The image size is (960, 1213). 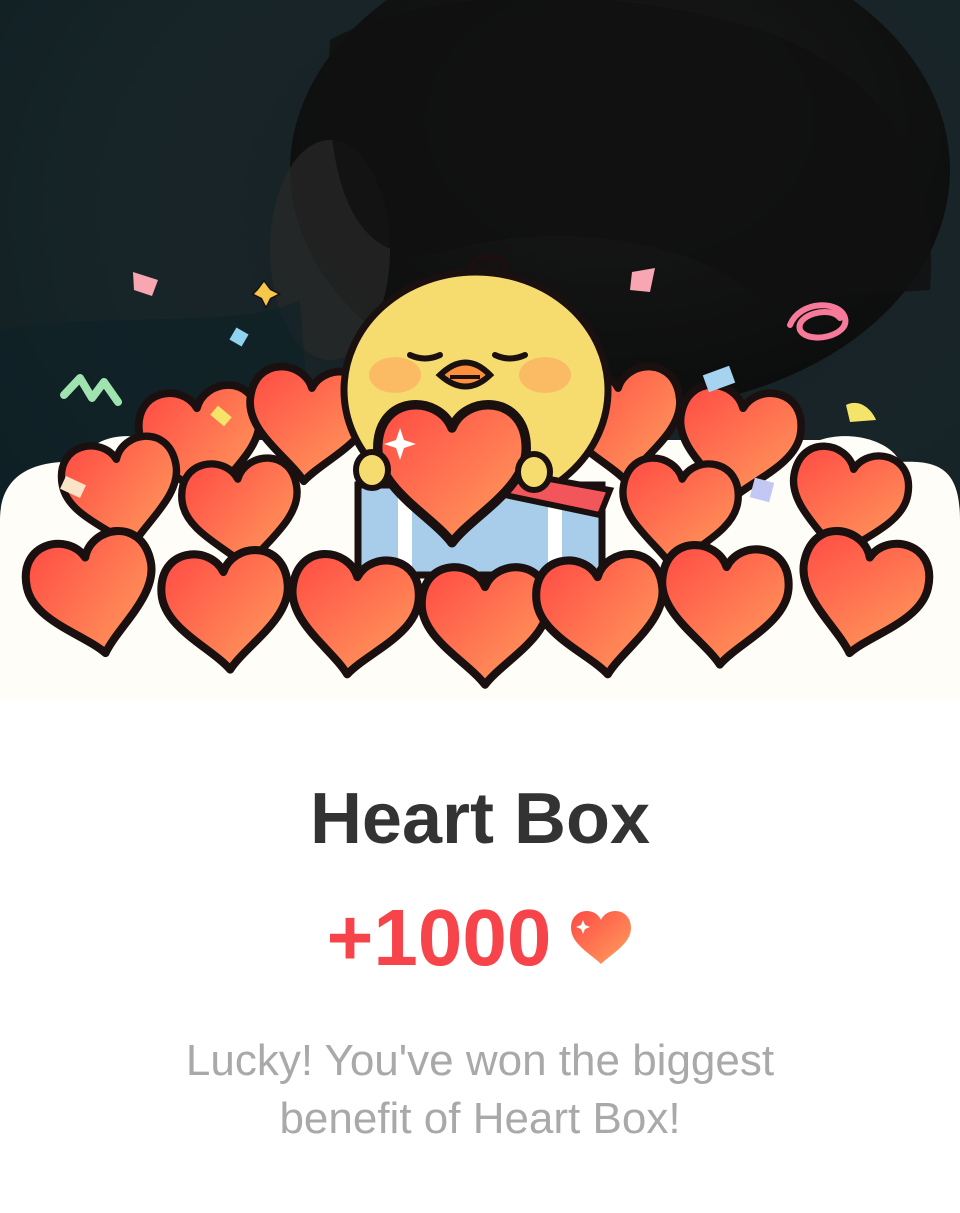 What do you see at coordinates (439, 937) in the screenshot?
I see `reward-amount: +1000` at bounding box center [439, 937].